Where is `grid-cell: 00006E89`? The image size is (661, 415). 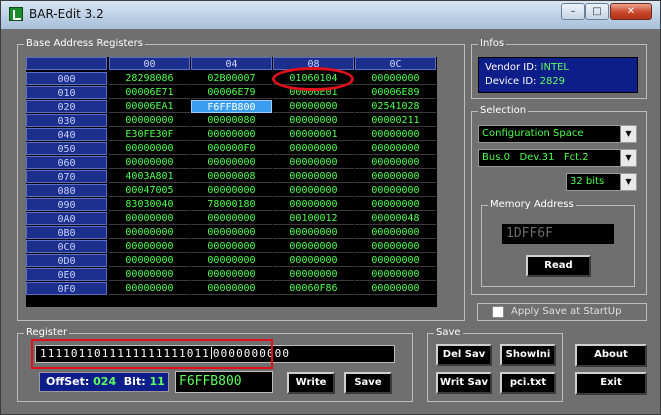
grid-cell: 00006E89 is located at coordinates (395, 92).